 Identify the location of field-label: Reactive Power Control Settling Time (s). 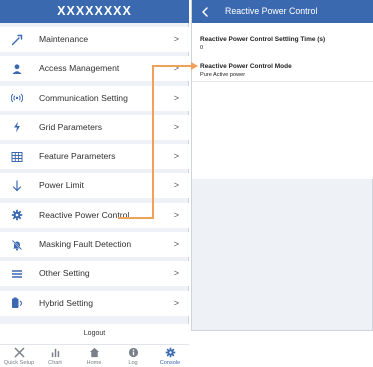
(263, 39).